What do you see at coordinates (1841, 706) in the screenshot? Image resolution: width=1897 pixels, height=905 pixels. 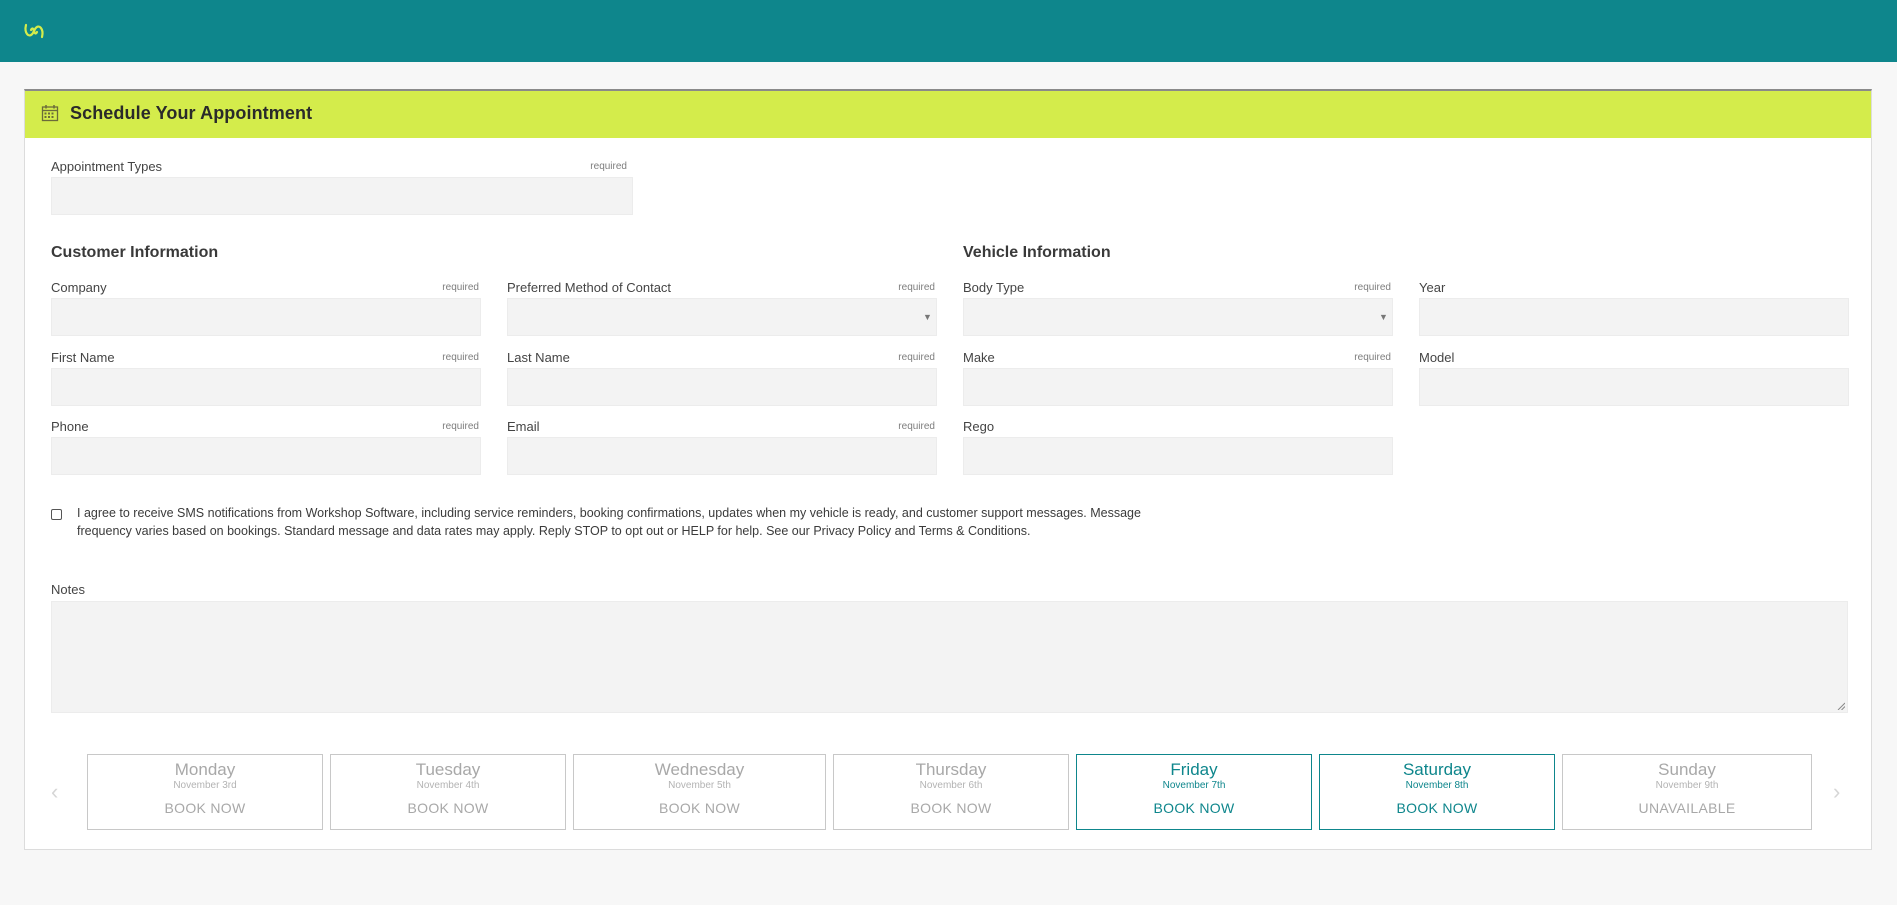 I see `resize-handle-icon` at bounding box center [1841, 706].